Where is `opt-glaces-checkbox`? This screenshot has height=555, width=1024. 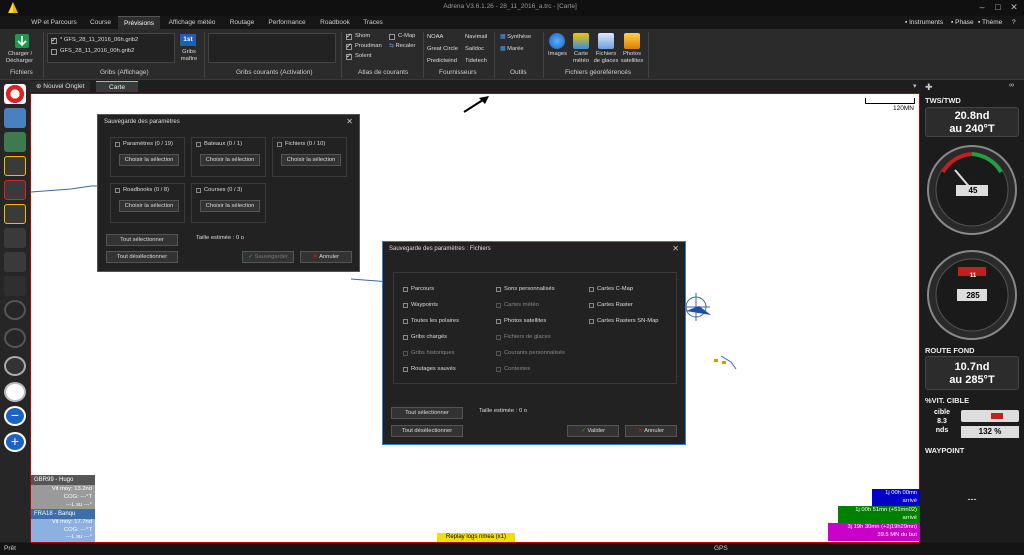
opt-glaces-checkbox is located at coordinates (498, 337).